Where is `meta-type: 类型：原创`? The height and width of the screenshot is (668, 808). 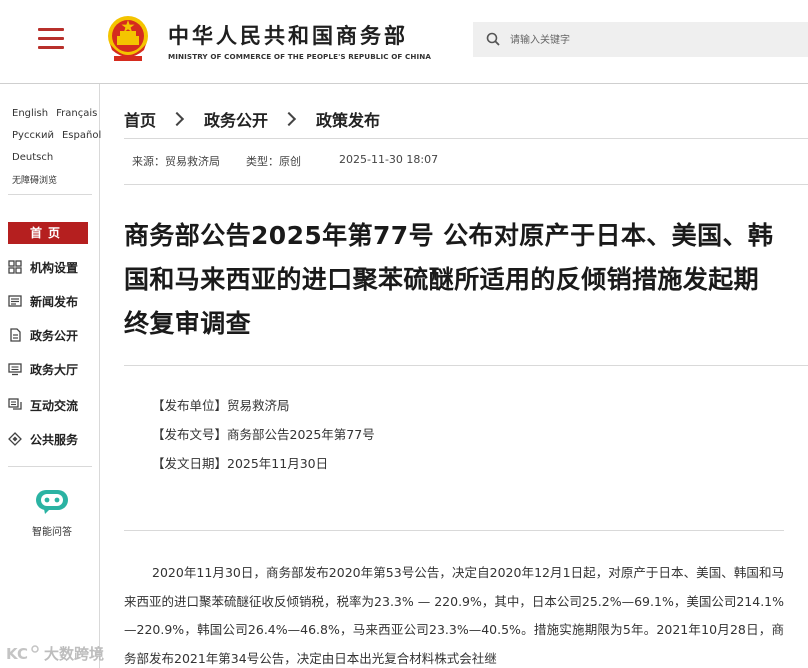
meta-type: 类型：原创 is located at coordinates (273, 161).